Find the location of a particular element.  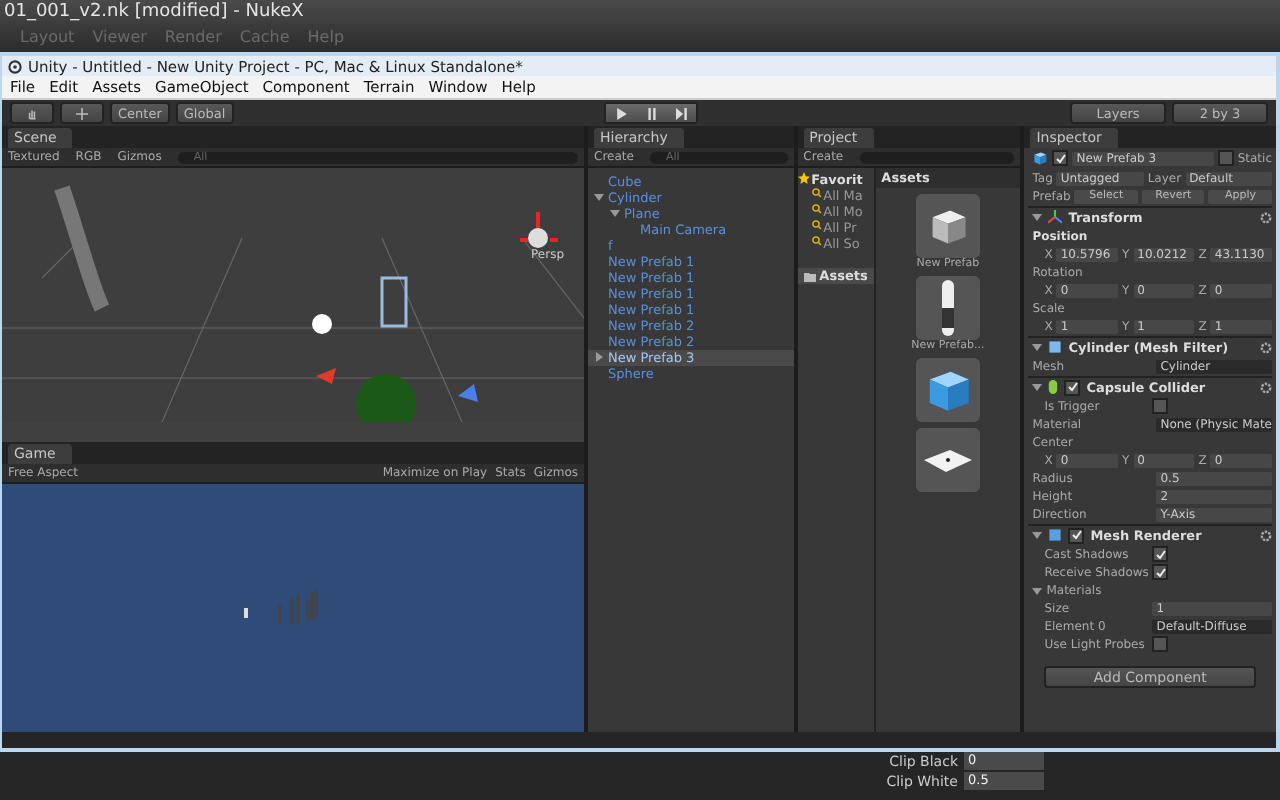

move-icon is located at coordinates (82, 113).